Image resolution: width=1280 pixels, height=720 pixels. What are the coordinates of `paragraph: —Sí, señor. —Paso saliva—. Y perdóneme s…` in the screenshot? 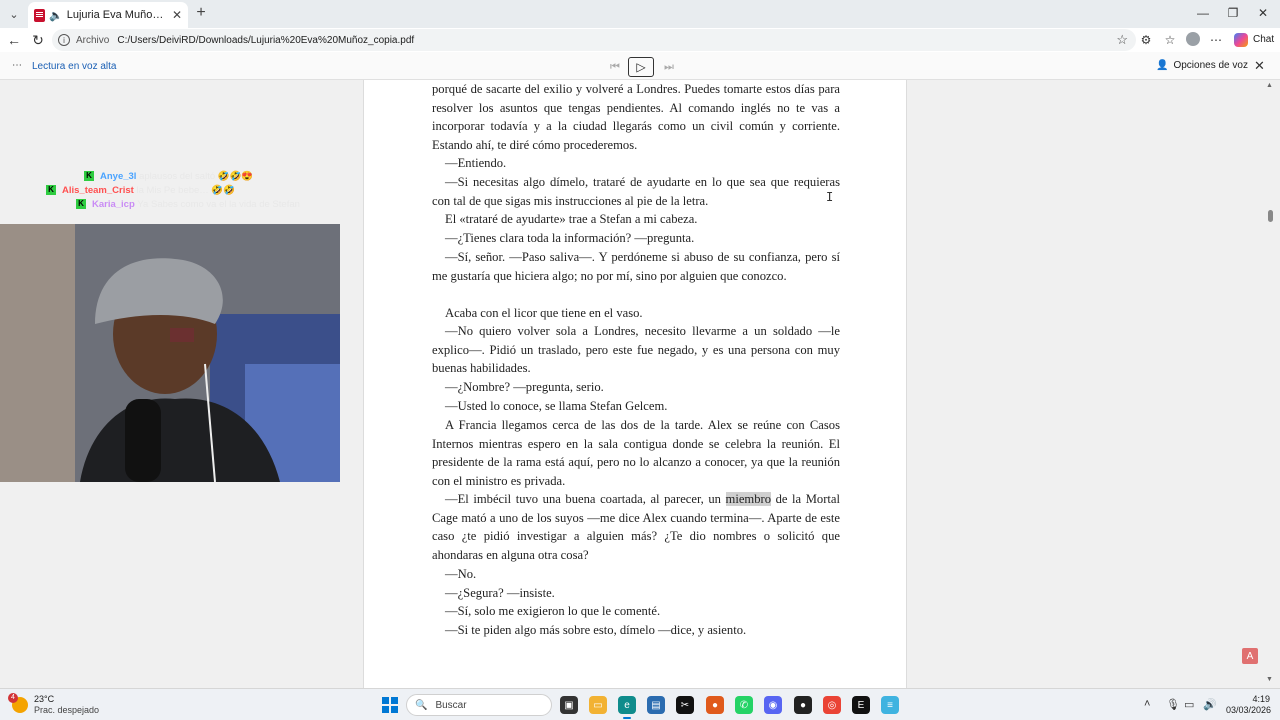 It's located at (636, 266).